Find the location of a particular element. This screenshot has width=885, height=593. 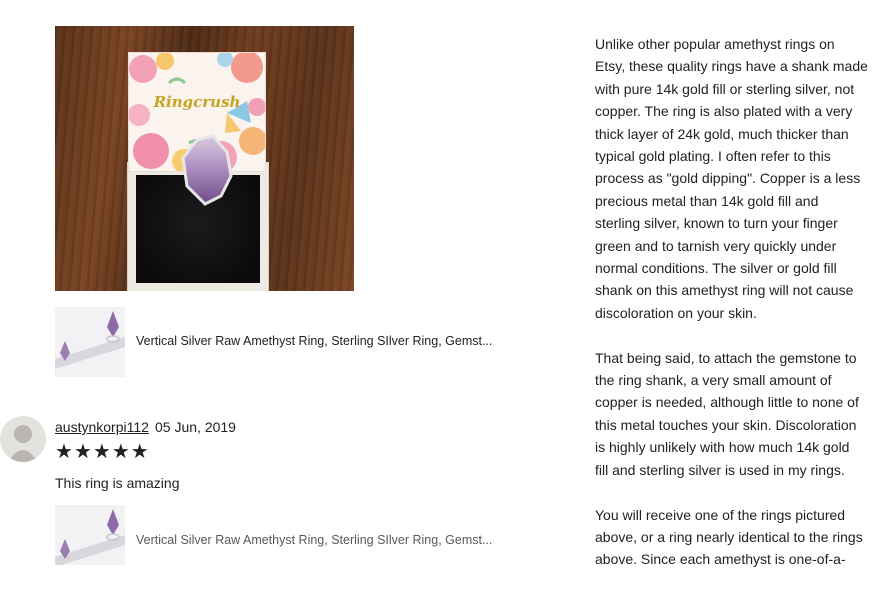

description-line: precious metal than 14k gold fill and is located at coordinates (707, 200).